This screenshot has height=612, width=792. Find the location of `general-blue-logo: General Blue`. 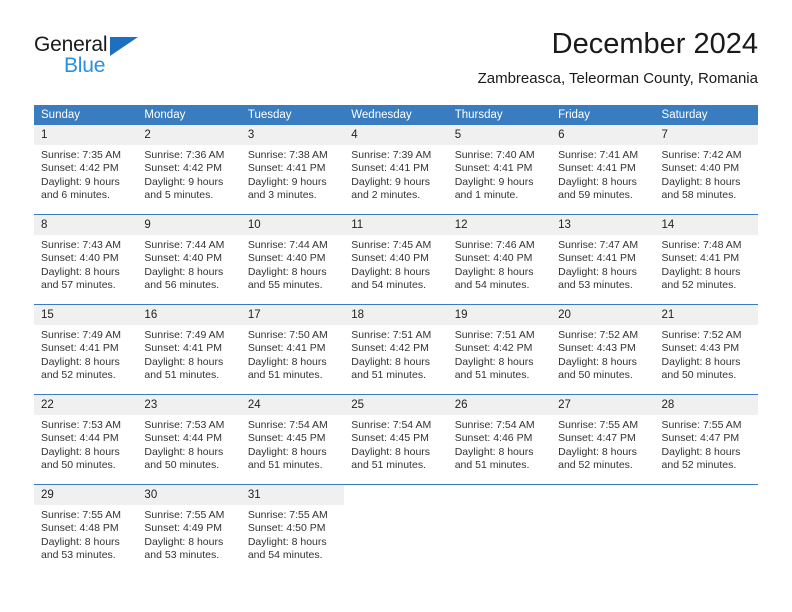

general-blue-logo: General Blue is located at coordinates (99, 60).